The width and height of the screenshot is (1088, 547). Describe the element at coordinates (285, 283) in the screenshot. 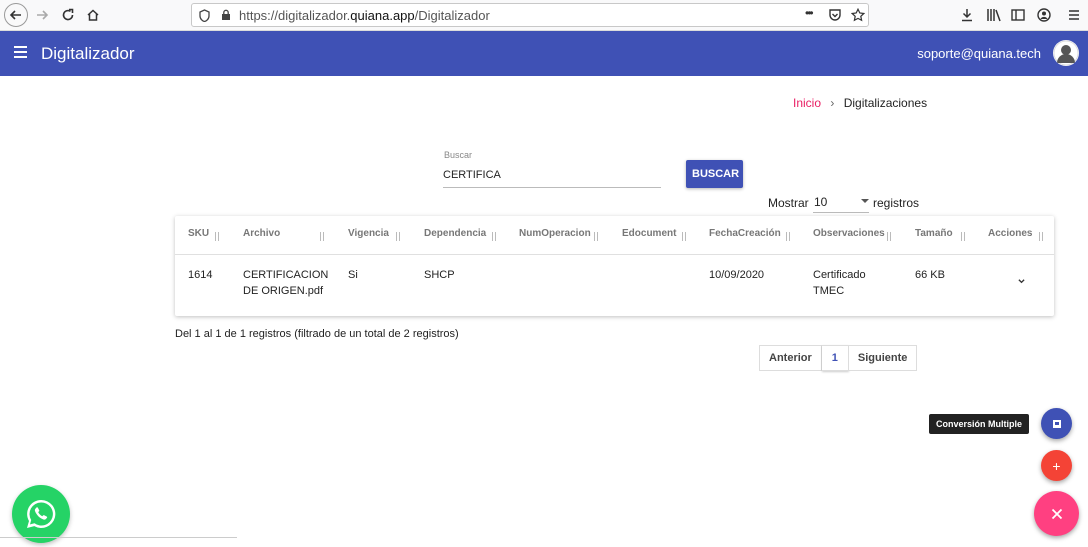

I see `cell-archivo: CERTIFICACION DE ORIGEN.pdf` at that location.